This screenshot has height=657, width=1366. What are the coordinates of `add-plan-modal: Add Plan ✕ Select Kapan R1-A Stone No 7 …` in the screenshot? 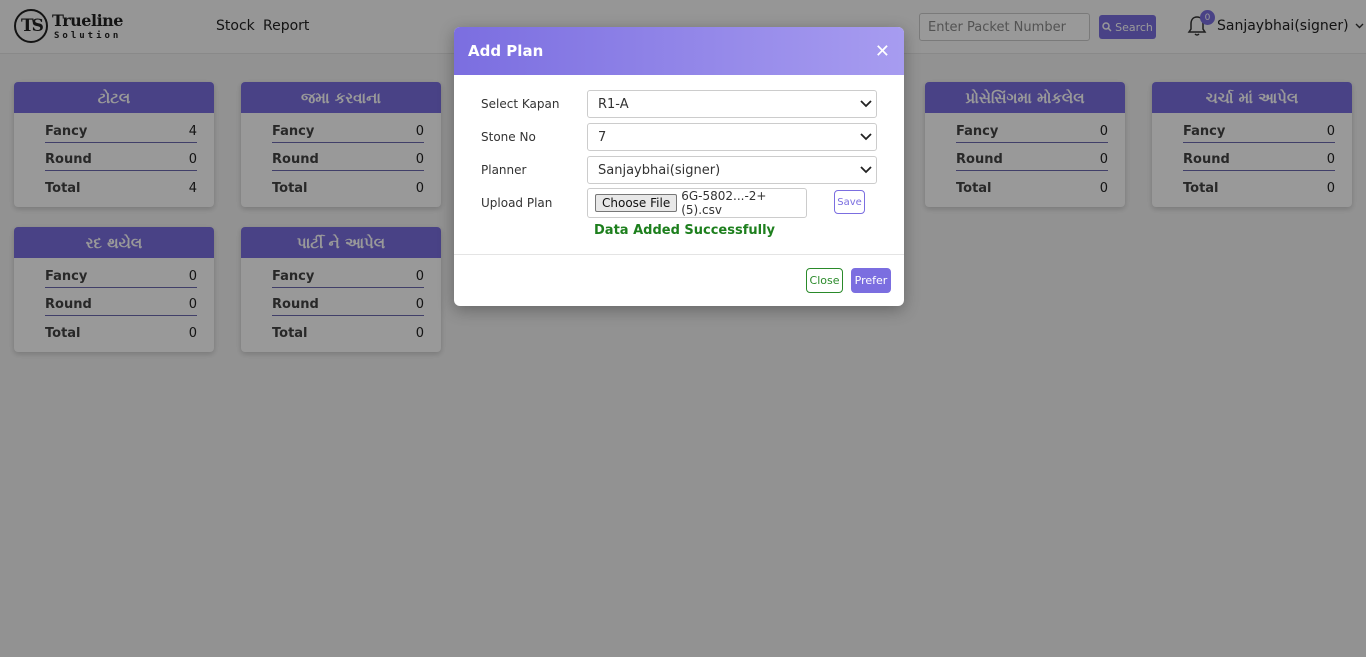 It's located at (679, 166).